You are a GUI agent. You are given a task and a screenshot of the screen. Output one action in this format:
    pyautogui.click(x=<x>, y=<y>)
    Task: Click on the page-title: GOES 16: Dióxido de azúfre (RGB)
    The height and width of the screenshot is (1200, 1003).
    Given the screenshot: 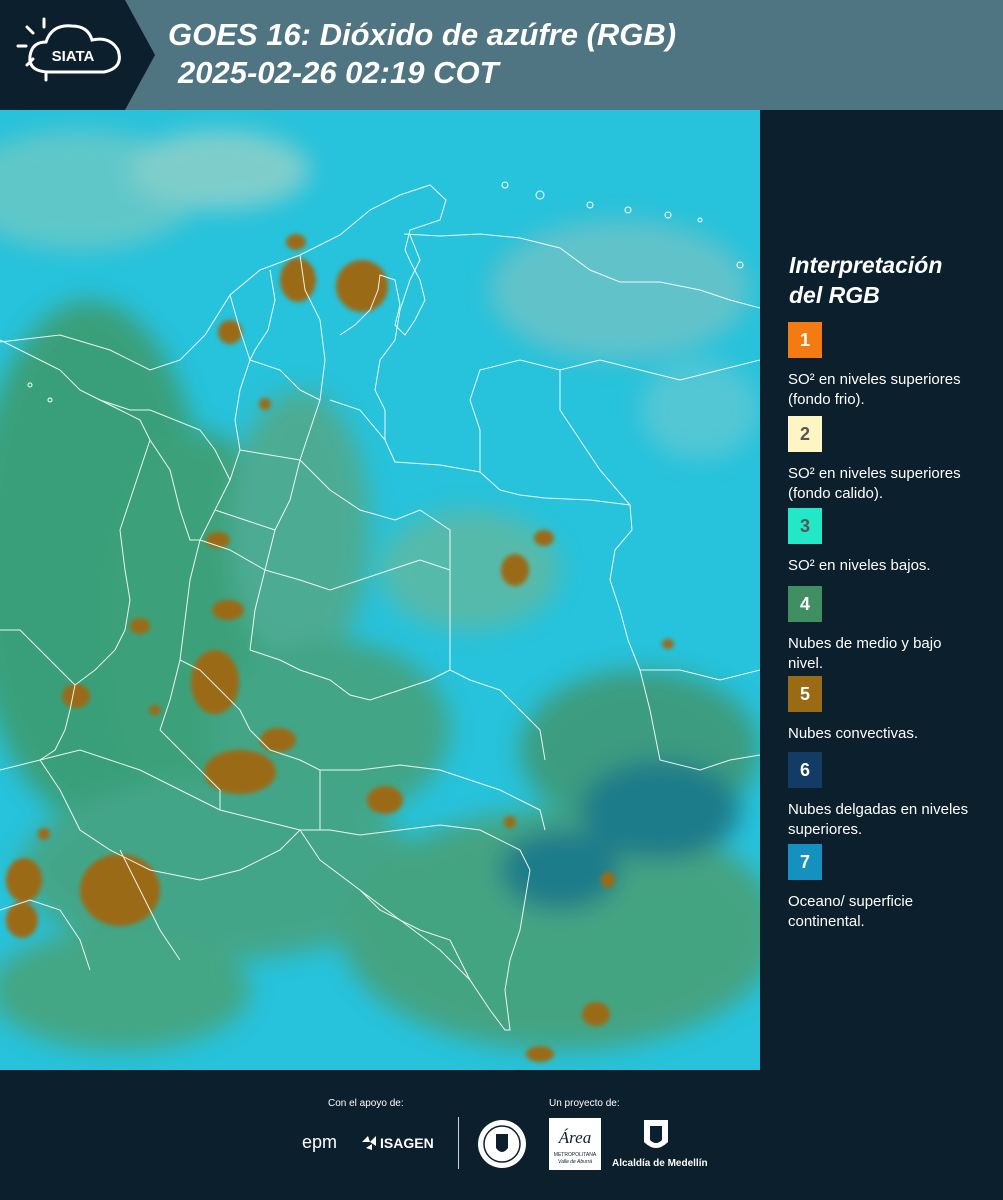 What is the action you would take?
    pyautogui.click(x=422, y=34)
    